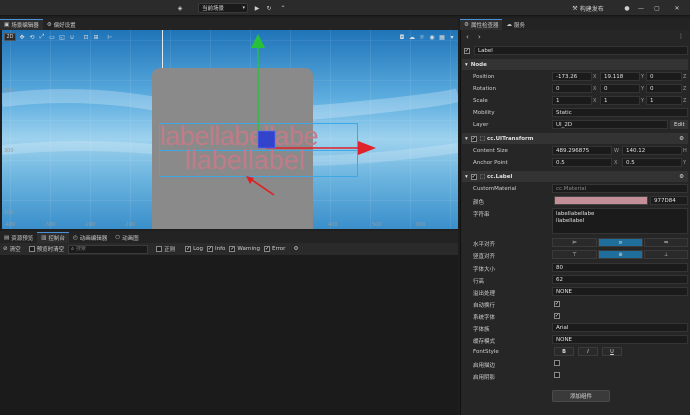  I want to click on regex-toggle: 正则, so click(165, 249).